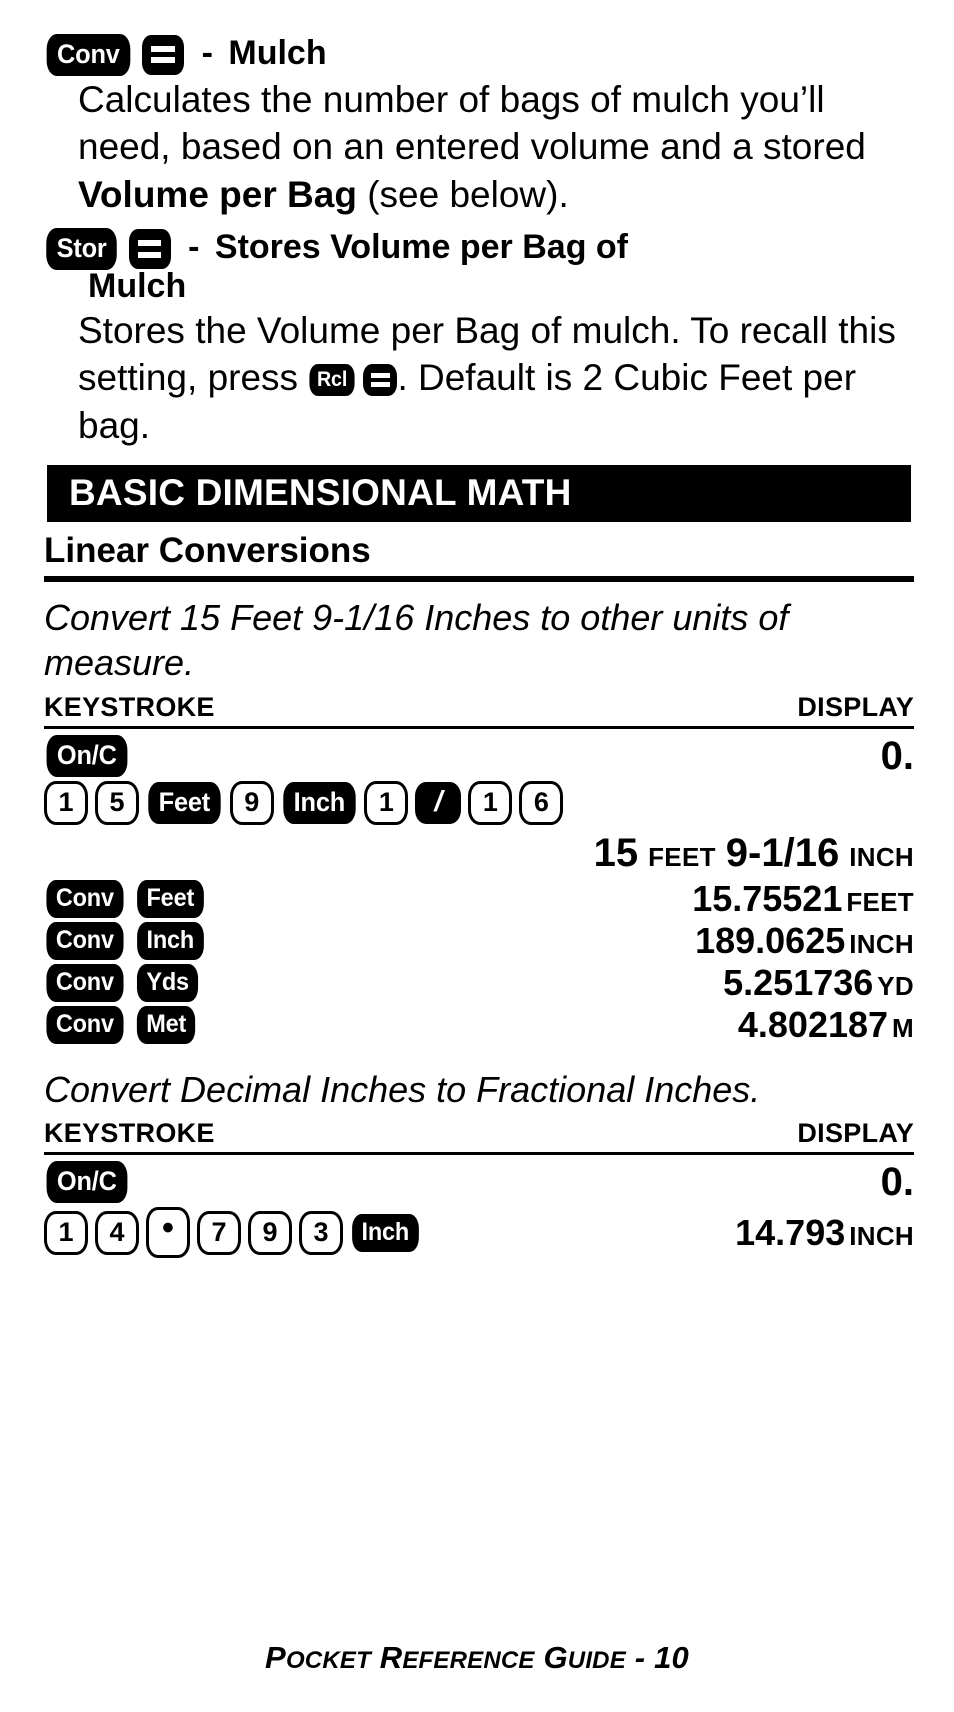 This screenshot has height=1712, width=954. What do you see at coordinates (479, 1025) in the screenshot?
I see `table-row: Conv Met 4.802187 M` at bounding box center [479, 1025].